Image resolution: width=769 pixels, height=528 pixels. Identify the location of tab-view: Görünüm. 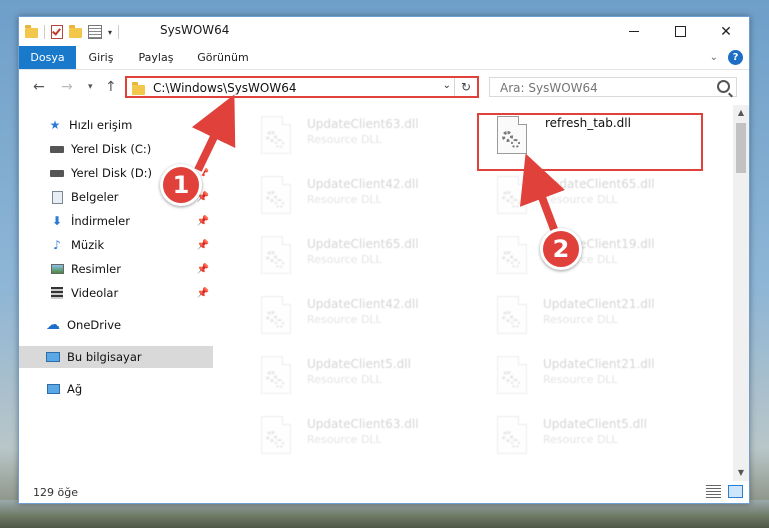
(223, 57).